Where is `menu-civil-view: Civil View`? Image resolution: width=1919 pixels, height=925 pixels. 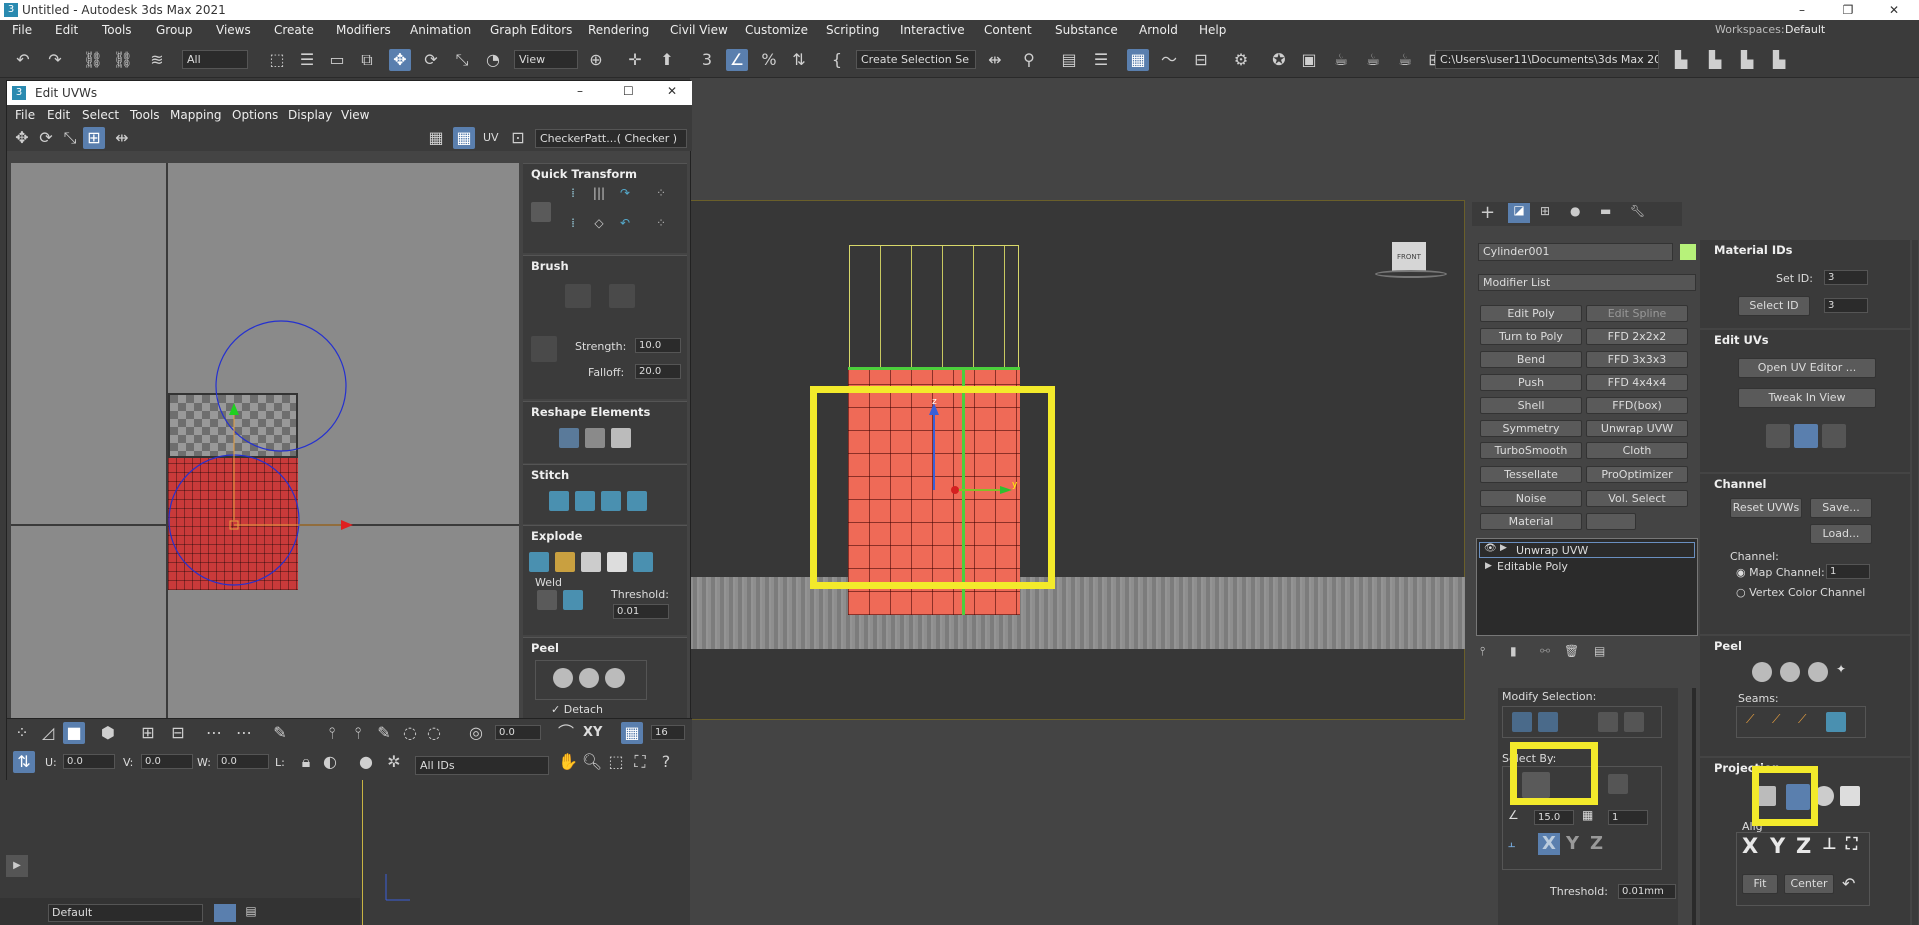 menu-civil-view: Civil View is located at coordinates (699, 30).